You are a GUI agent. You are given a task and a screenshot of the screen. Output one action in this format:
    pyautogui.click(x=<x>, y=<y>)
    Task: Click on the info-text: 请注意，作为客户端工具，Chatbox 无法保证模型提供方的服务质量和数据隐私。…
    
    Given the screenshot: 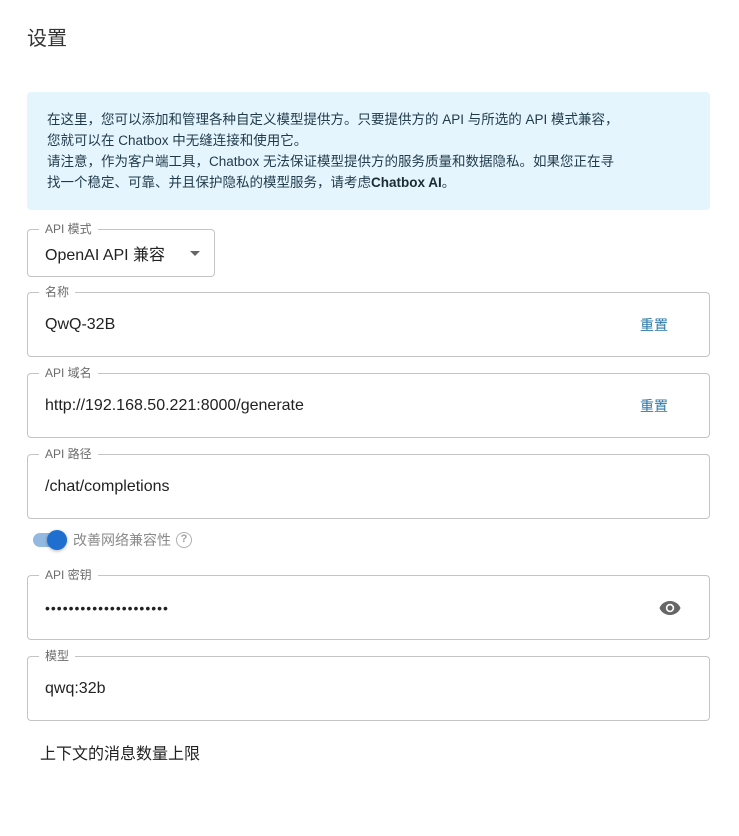 What is the action you would take?
    pyautogui.click(x=331, y=161)
    